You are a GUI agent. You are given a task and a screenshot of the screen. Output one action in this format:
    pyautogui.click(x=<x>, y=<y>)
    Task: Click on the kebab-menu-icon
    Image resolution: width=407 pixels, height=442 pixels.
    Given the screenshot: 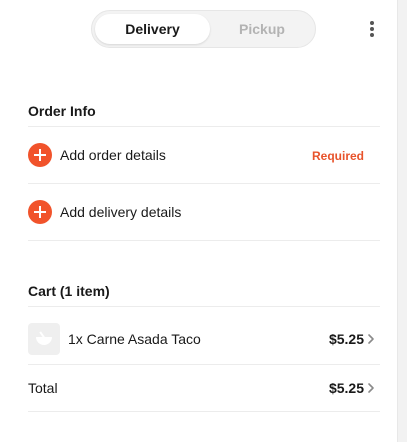 What is the action you would take?
    pyautogui.click(x=372, y=29)
    